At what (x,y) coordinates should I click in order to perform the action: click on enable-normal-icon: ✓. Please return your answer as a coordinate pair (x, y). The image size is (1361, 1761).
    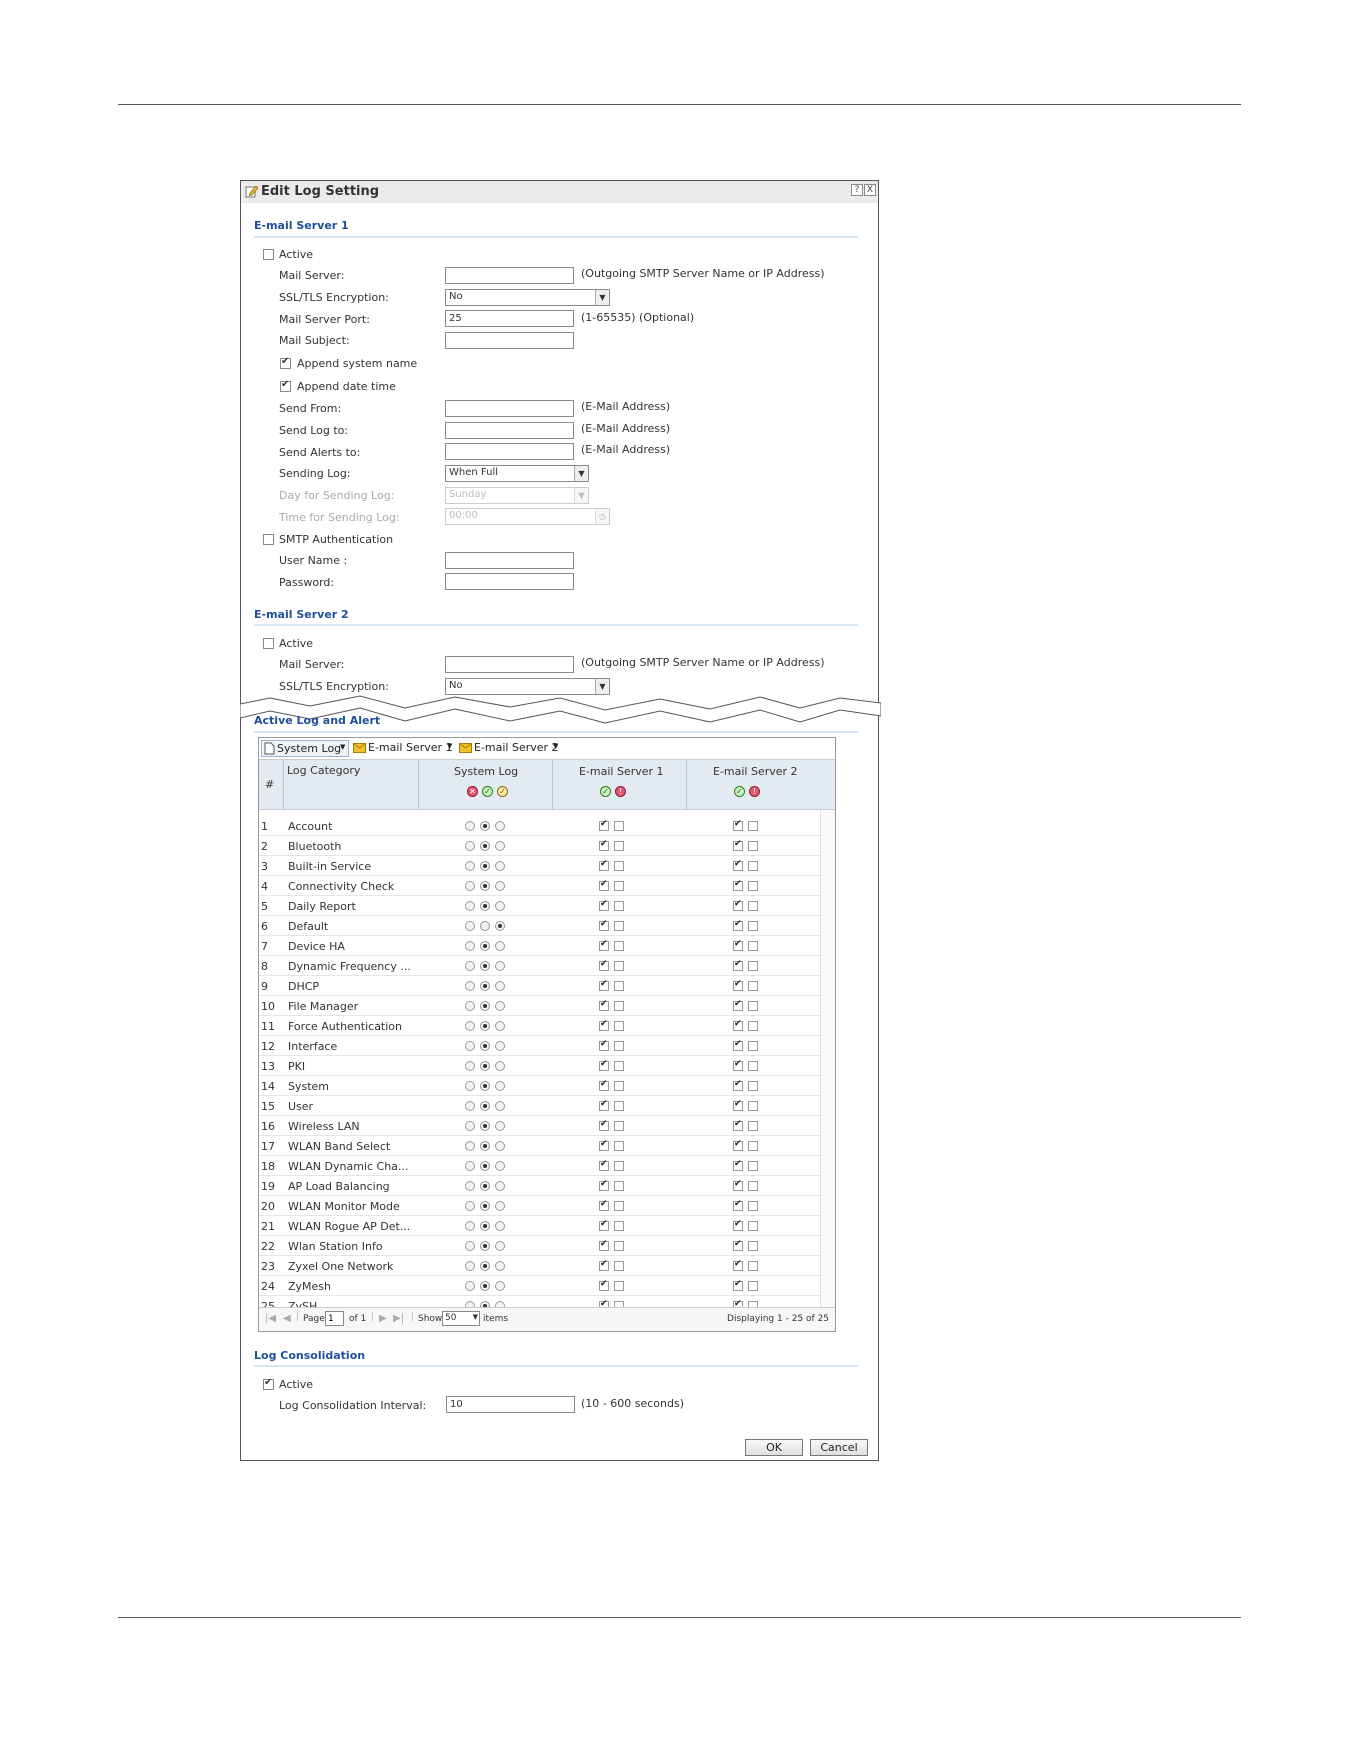
    Looking at the image, I should click on (605, 791).